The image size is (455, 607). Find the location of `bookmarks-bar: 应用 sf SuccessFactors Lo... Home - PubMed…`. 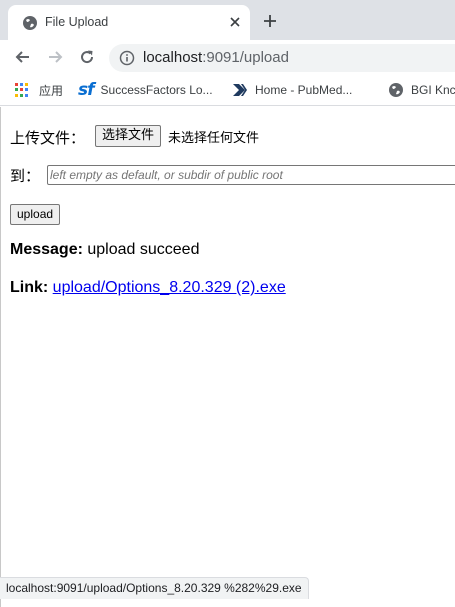

bookmarks-bar: 应用 sf SuccessFactors Lo... Home - PubMed… is located at coordinates (227, 90).